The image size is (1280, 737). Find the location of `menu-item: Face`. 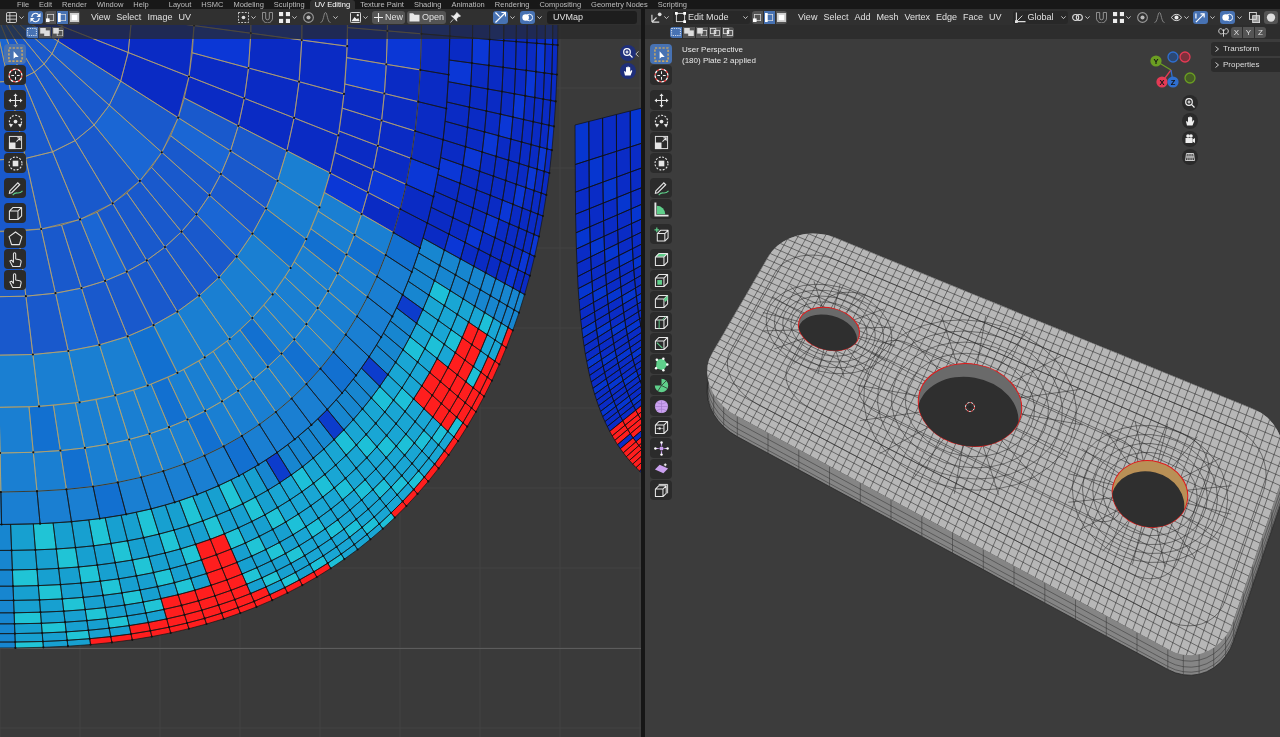

menu-item: Face is located at coordinates (973, 17).